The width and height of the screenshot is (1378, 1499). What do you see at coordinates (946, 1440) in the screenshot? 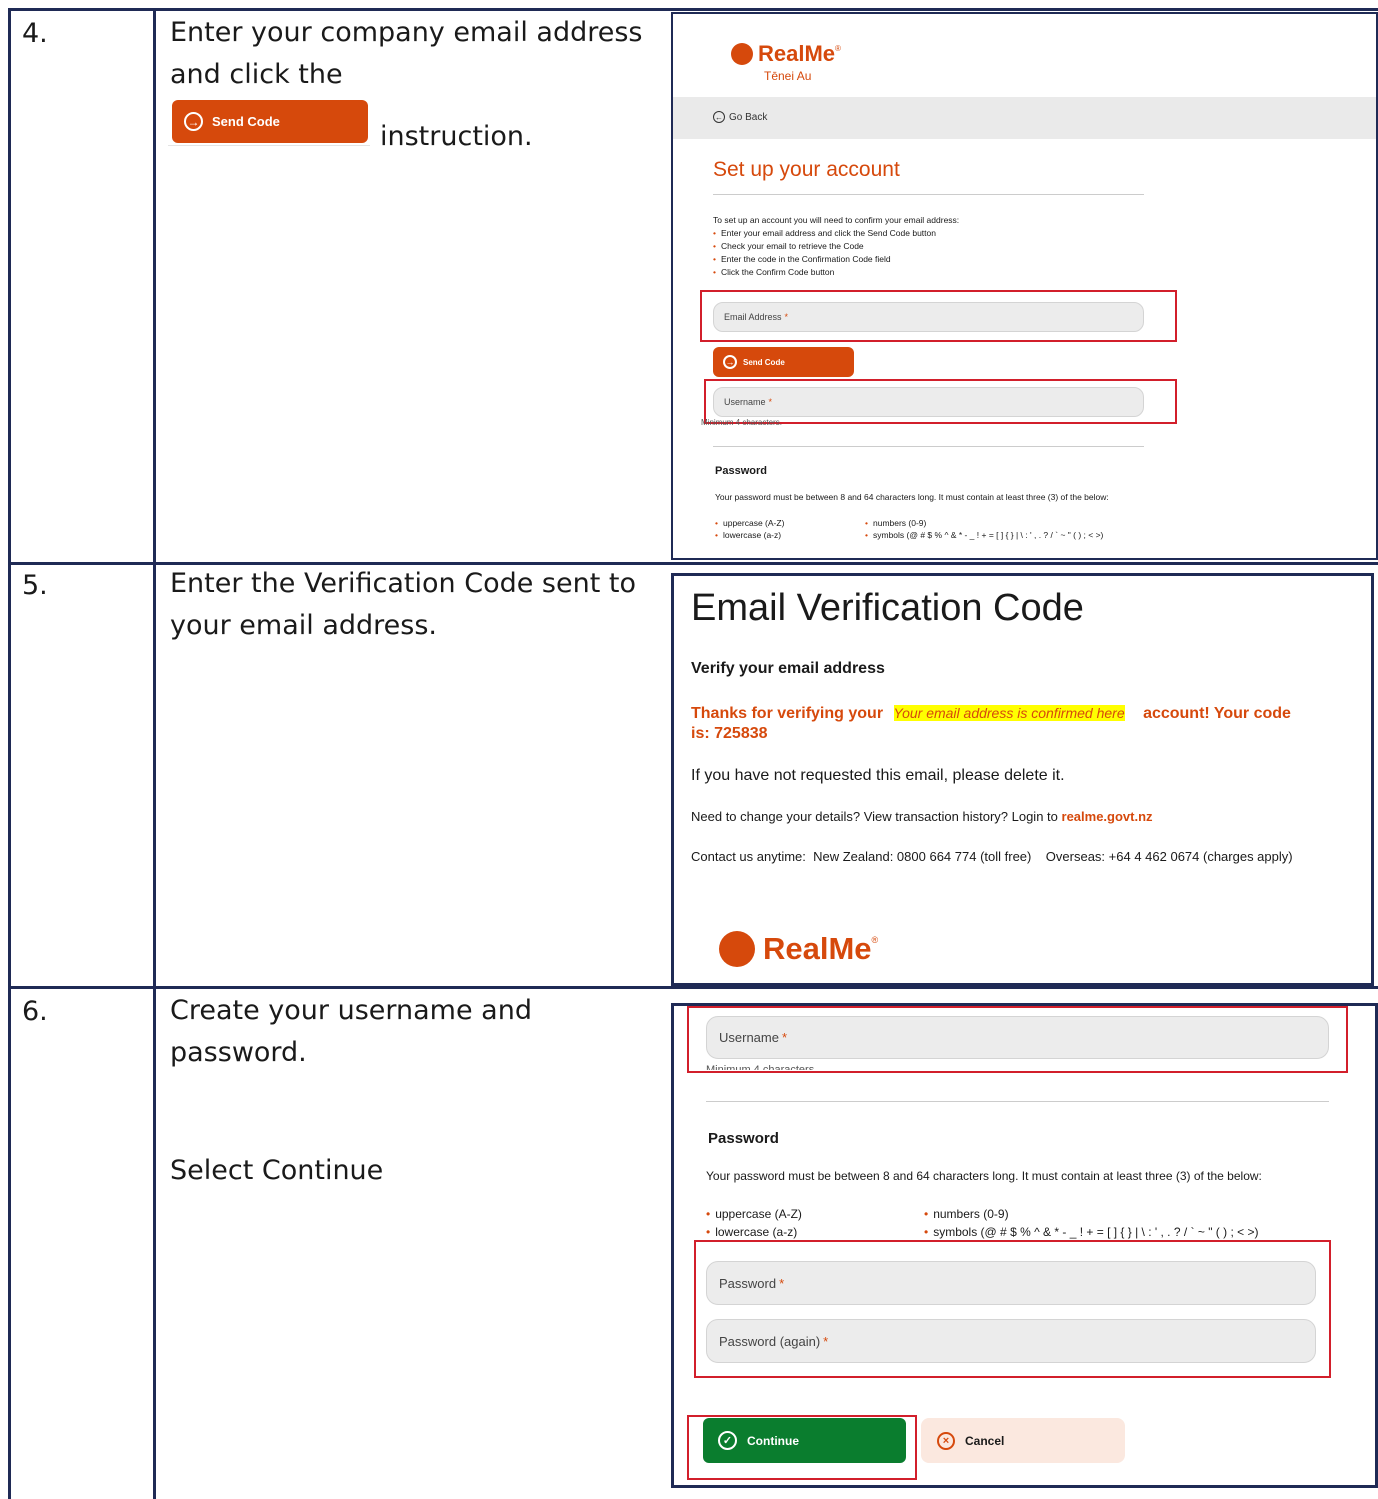
I see `close-circle-icon: ×` at bounding box center [946, 1440].